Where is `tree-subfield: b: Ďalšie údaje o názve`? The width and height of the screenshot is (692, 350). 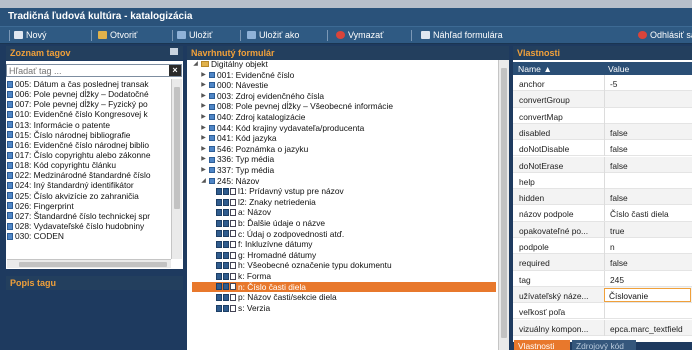 tree-subfield: b: Ďalšie údaje o názve is located at coordinates (344, 223).